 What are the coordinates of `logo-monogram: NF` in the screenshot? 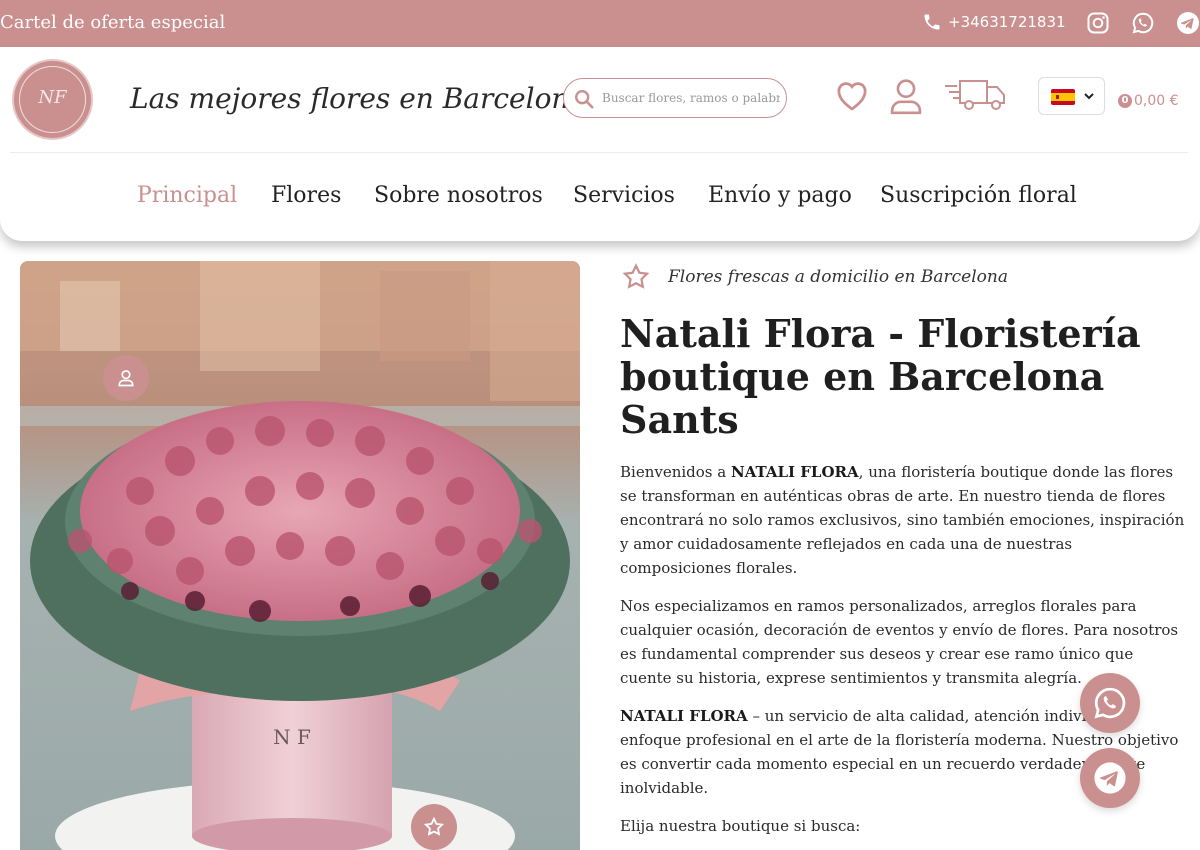 It's located at (52, 97).